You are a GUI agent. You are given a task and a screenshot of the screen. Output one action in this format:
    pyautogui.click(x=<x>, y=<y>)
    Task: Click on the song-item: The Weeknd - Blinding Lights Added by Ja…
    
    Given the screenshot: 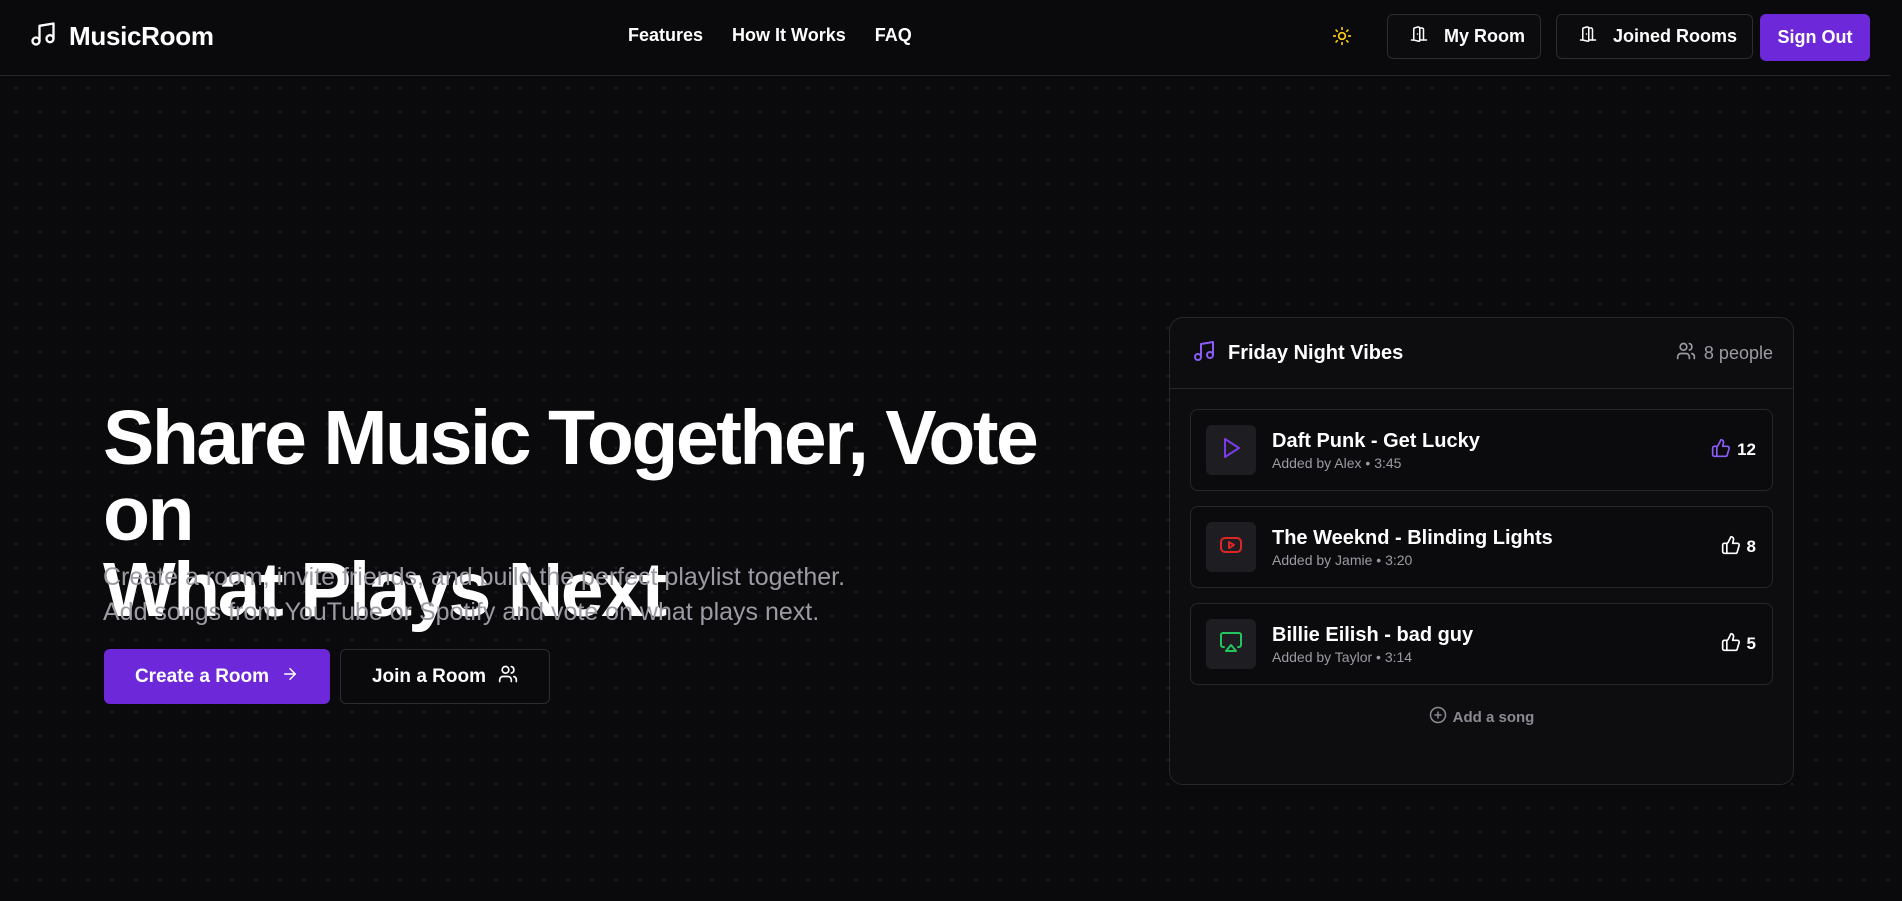 What is the action you would take?
    pyautogui.click(x=1481, y=547)
    